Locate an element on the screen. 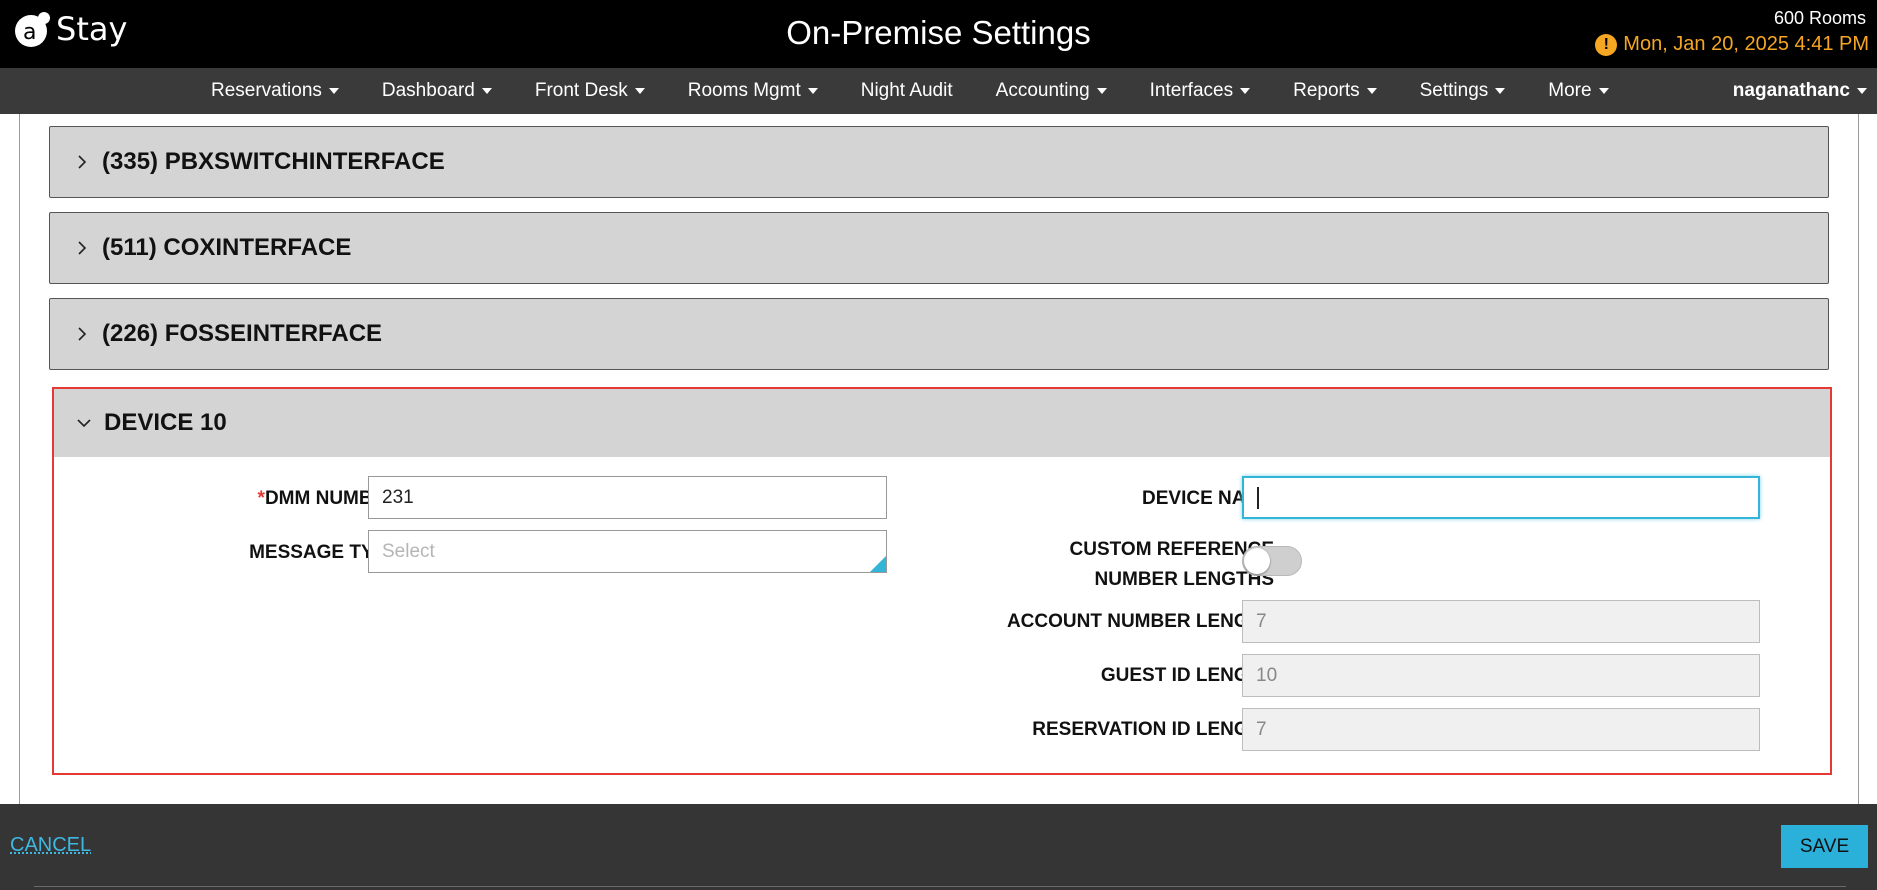 This screenshot has width=1877, height=890. guest-id-length-input: 10 is located at coordinates (1501, 675).